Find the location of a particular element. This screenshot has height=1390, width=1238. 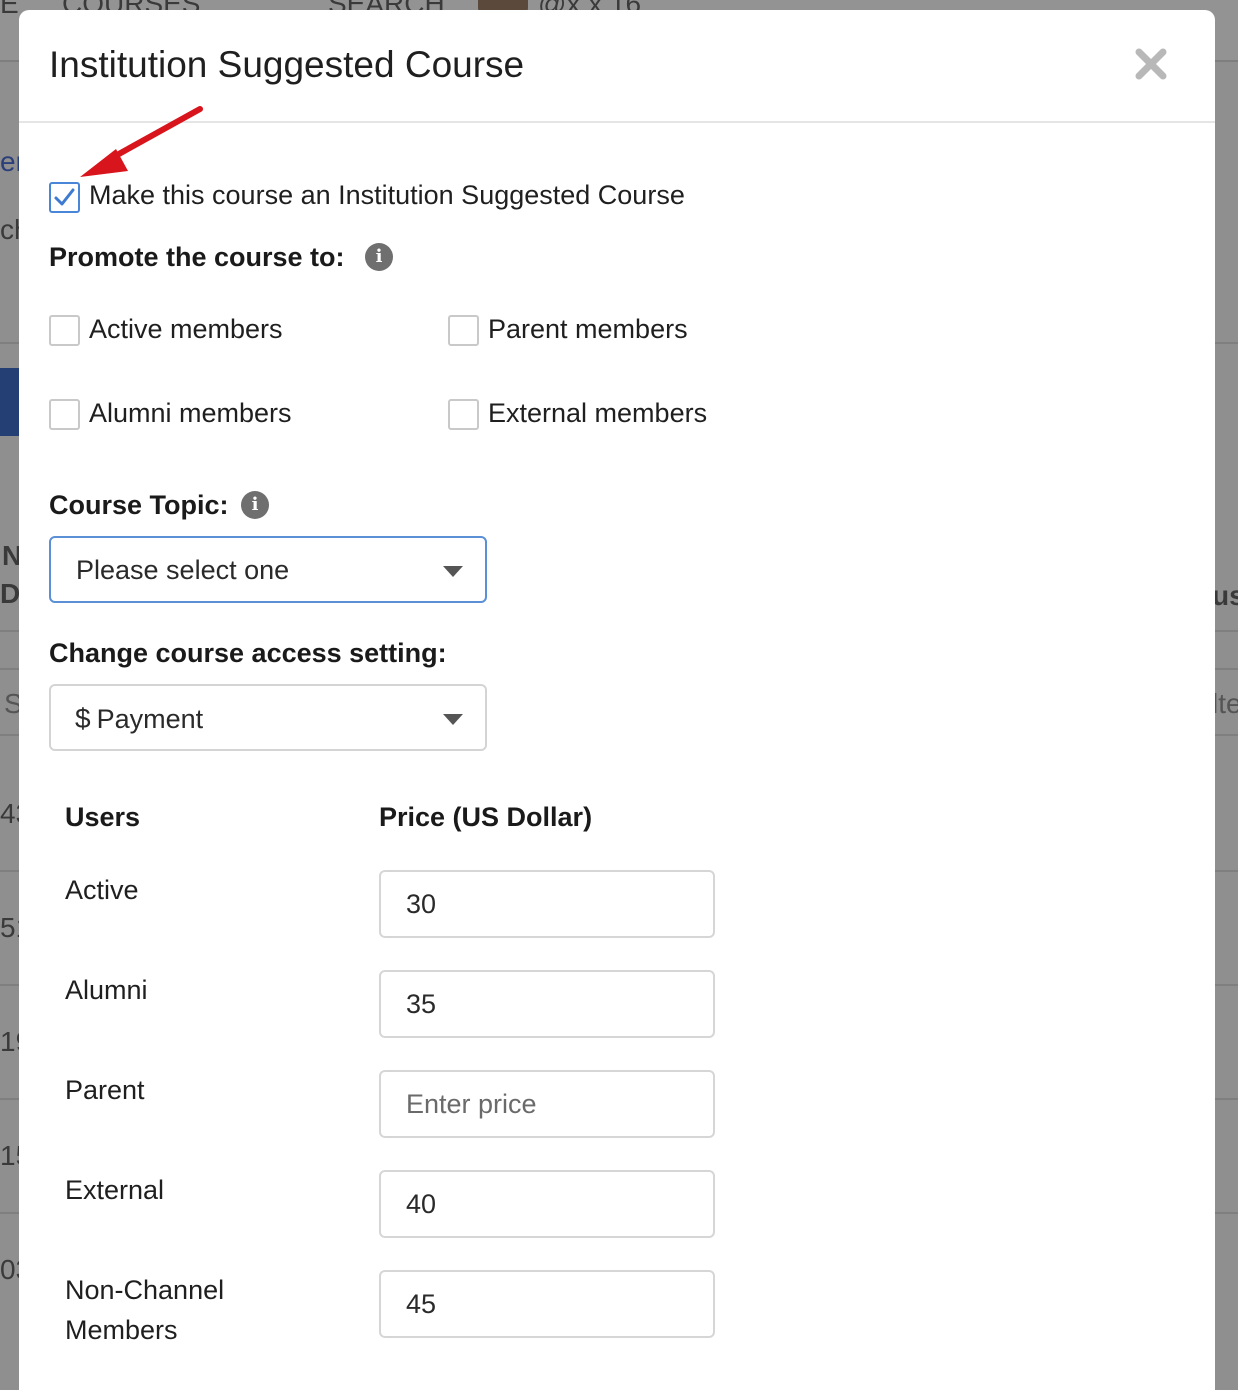

price-input-parent is located at coordinates (547, 1104).